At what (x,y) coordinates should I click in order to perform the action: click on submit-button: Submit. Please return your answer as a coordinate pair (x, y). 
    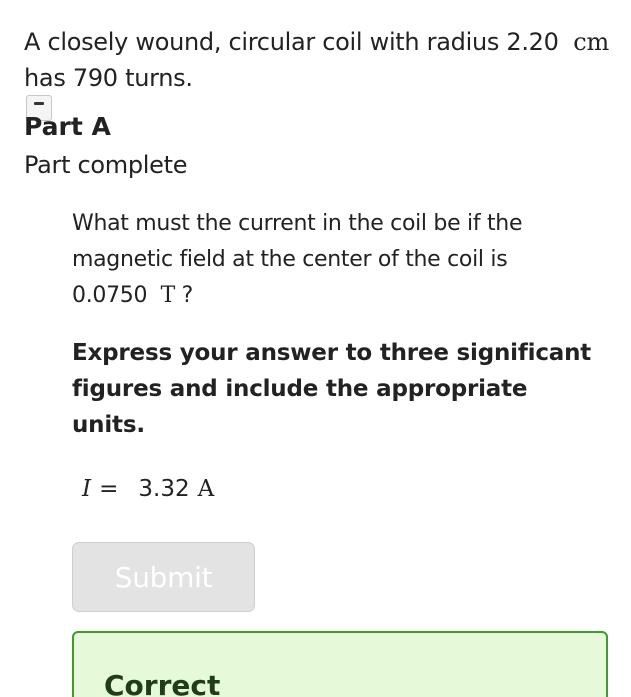
    Looking at the image, I should click on (163, 577).